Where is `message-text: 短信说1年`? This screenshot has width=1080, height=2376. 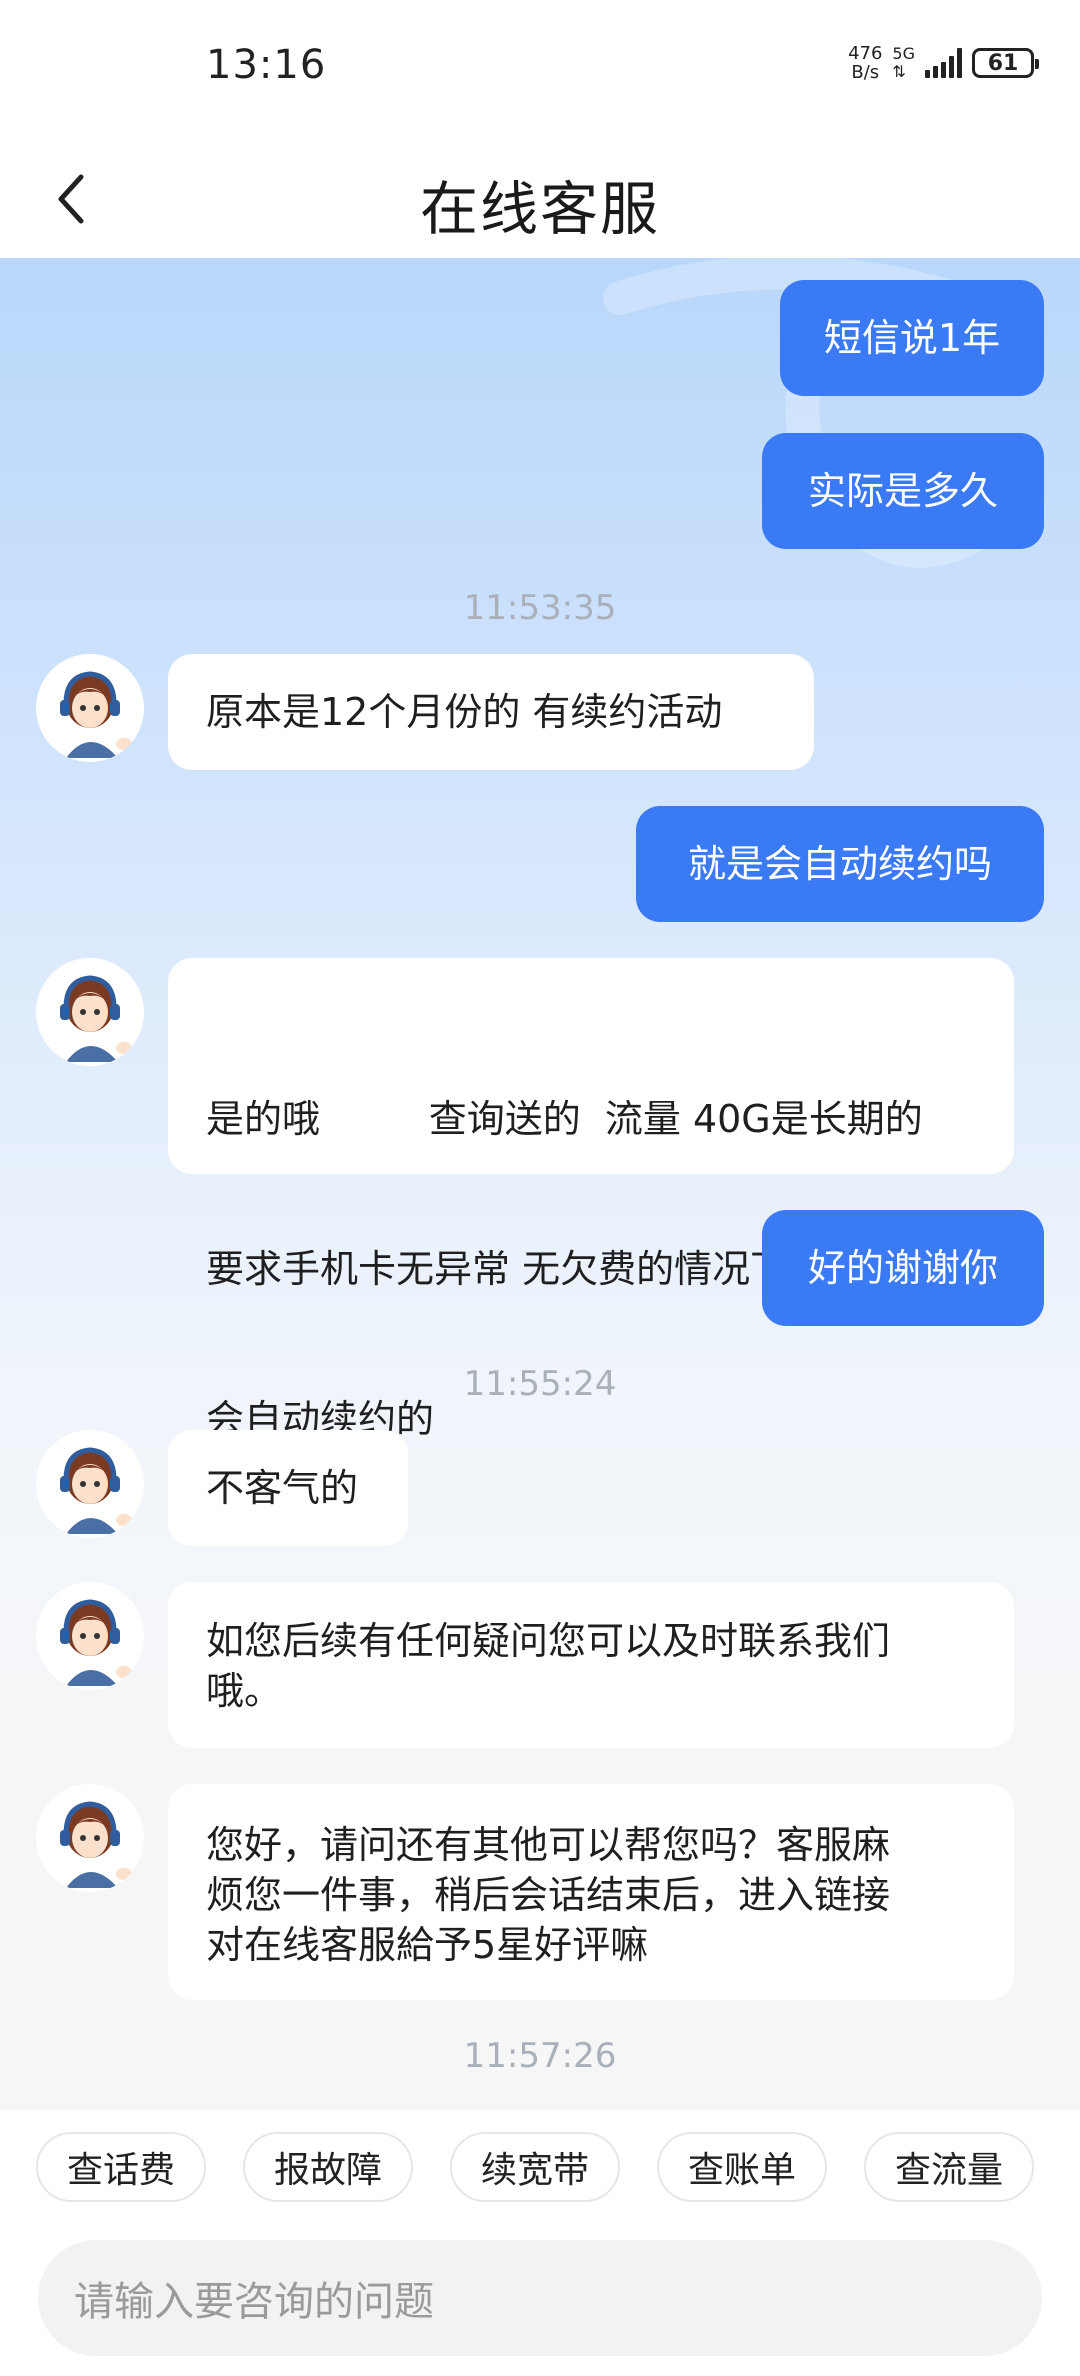
message-text: 短信说1年 is located at coordinates (912, 338).